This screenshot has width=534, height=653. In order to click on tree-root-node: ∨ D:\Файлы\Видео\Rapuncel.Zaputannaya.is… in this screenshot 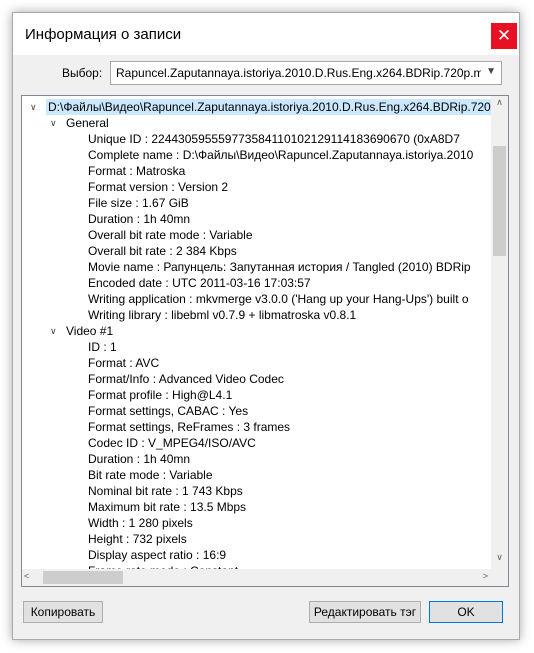, I will do `click(260, 107)`.